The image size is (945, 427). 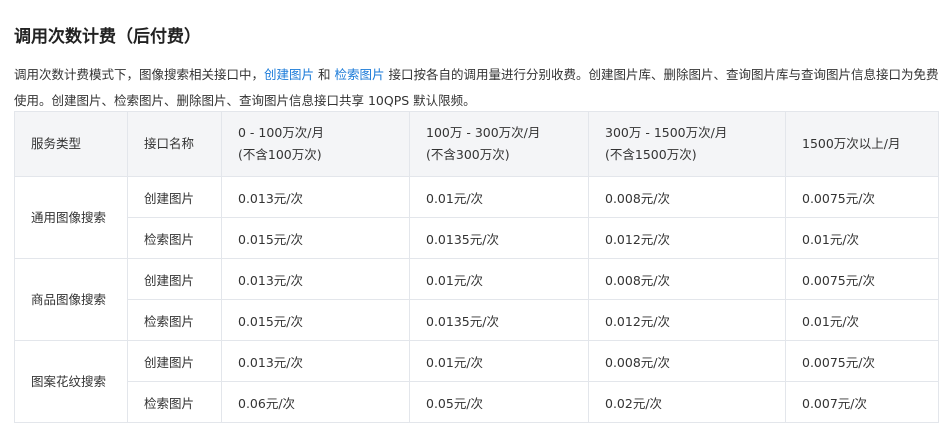 I want to click on table-row: 检索图片 0.06元/次 0.05元/次 0.02元/次 0.007元/次, so click(x=477, y=402).